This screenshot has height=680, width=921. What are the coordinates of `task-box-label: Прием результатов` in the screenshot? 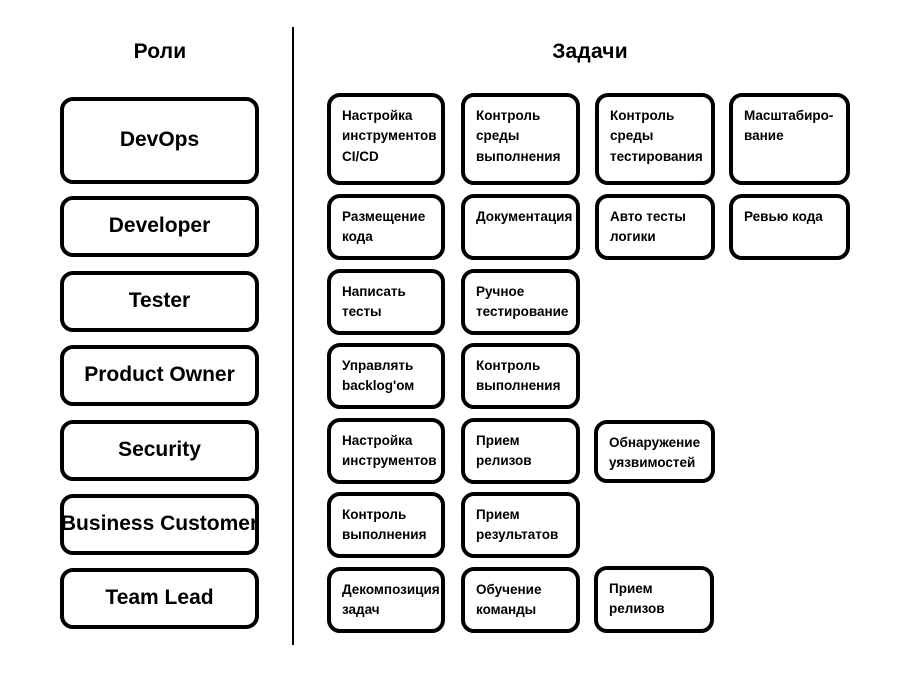 It's located at (517, 525).